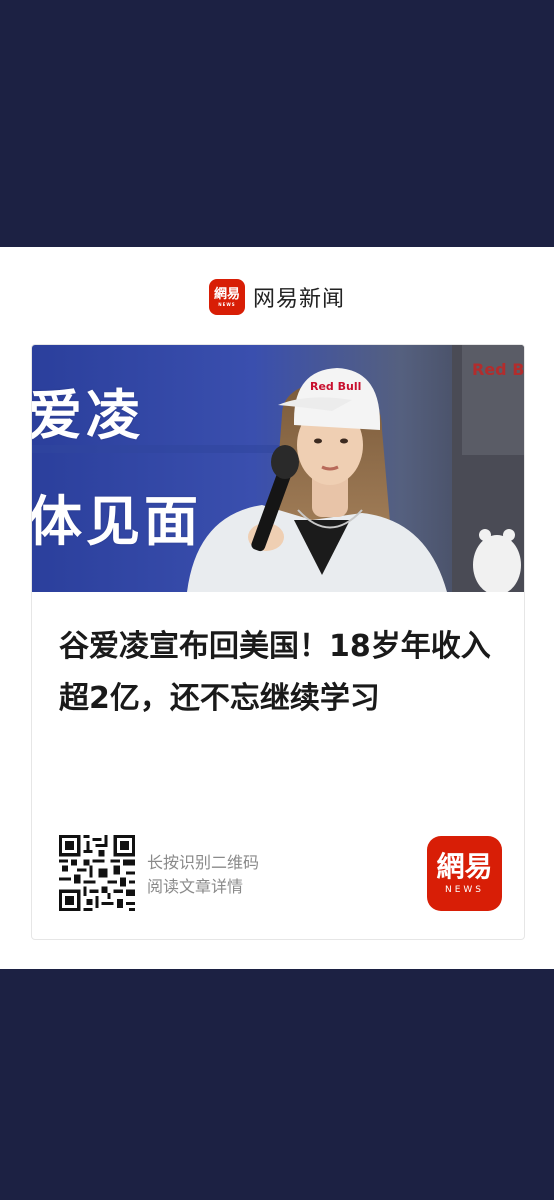 This screenshot has width=554, height=1200. I want to click on brand-header: 網易 NEWS 网易新闻, so click(277, 297).